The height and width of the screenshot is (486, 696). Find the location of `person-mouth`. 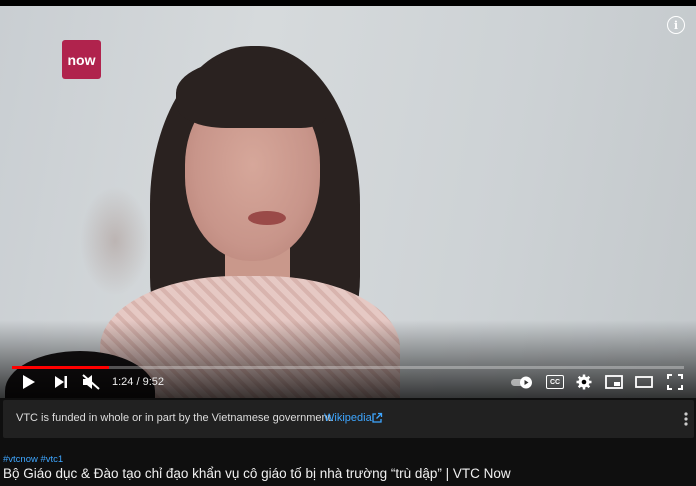

person-mouth is located at coordinates (267, 218).